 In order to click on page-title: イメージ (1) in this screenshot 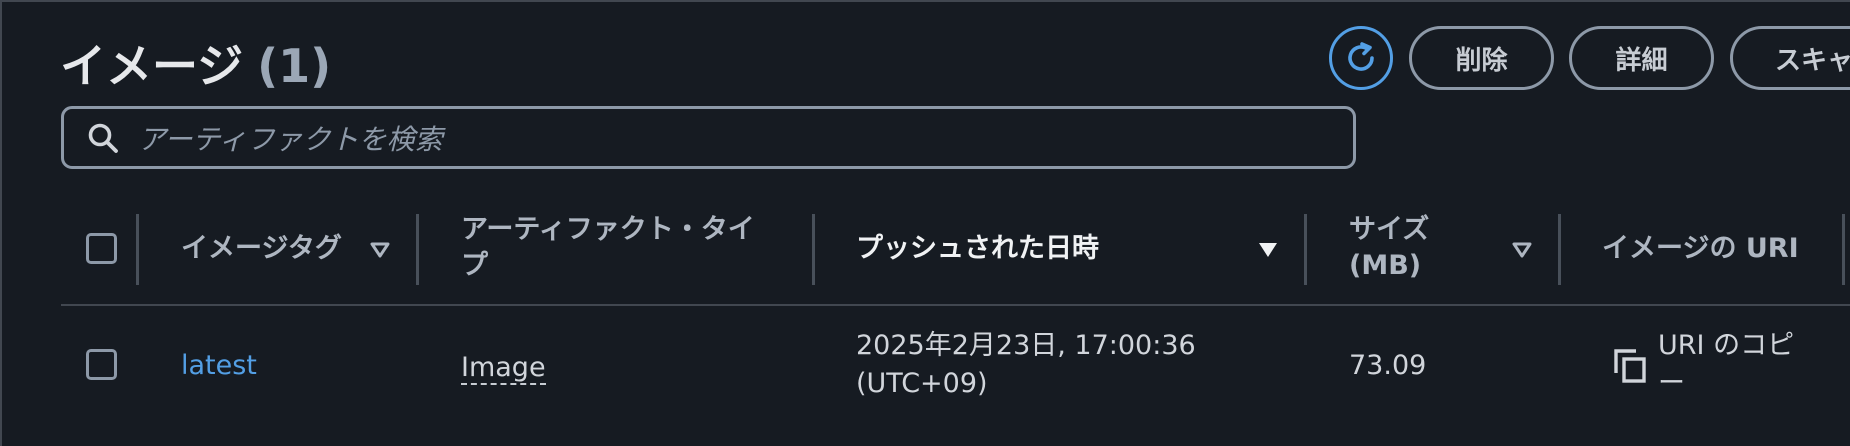, I will do `click(195, 63)`.